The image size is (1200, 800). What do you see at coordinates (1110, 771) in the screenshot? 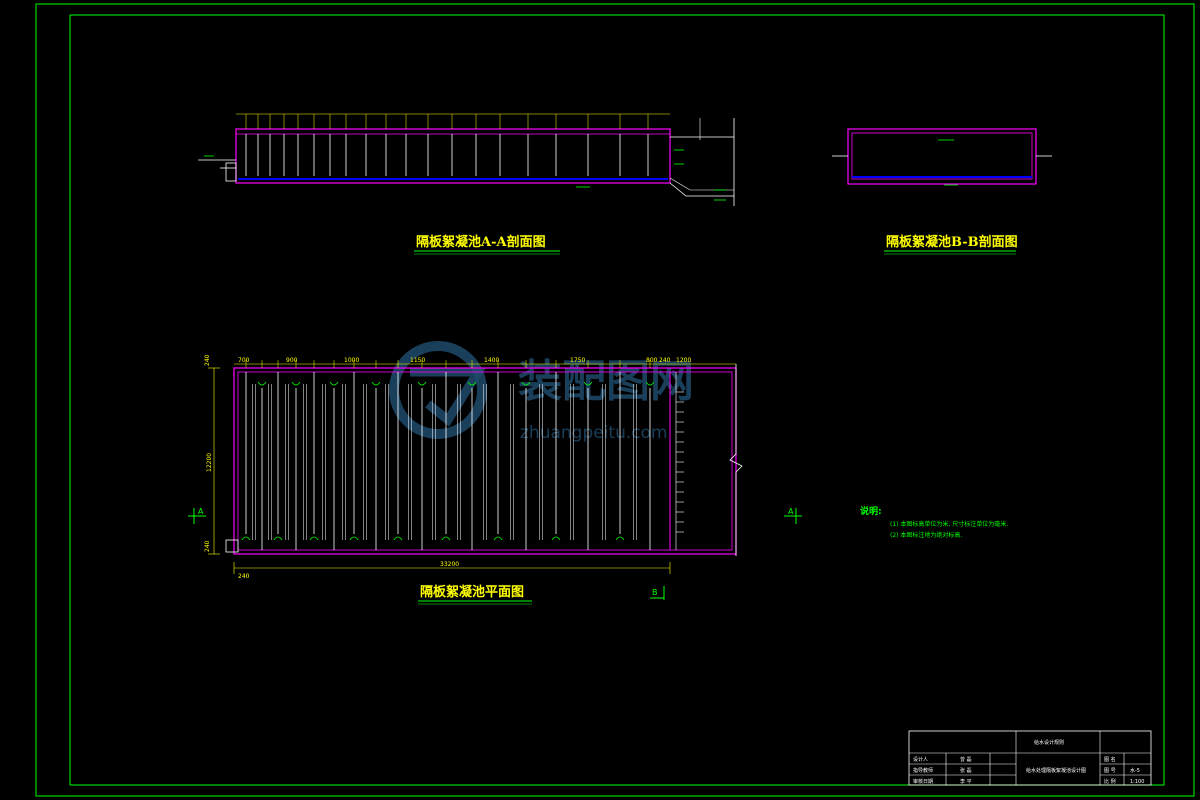
I see `tb-right2-label: 图 号` at bounding box center [1110, 771].